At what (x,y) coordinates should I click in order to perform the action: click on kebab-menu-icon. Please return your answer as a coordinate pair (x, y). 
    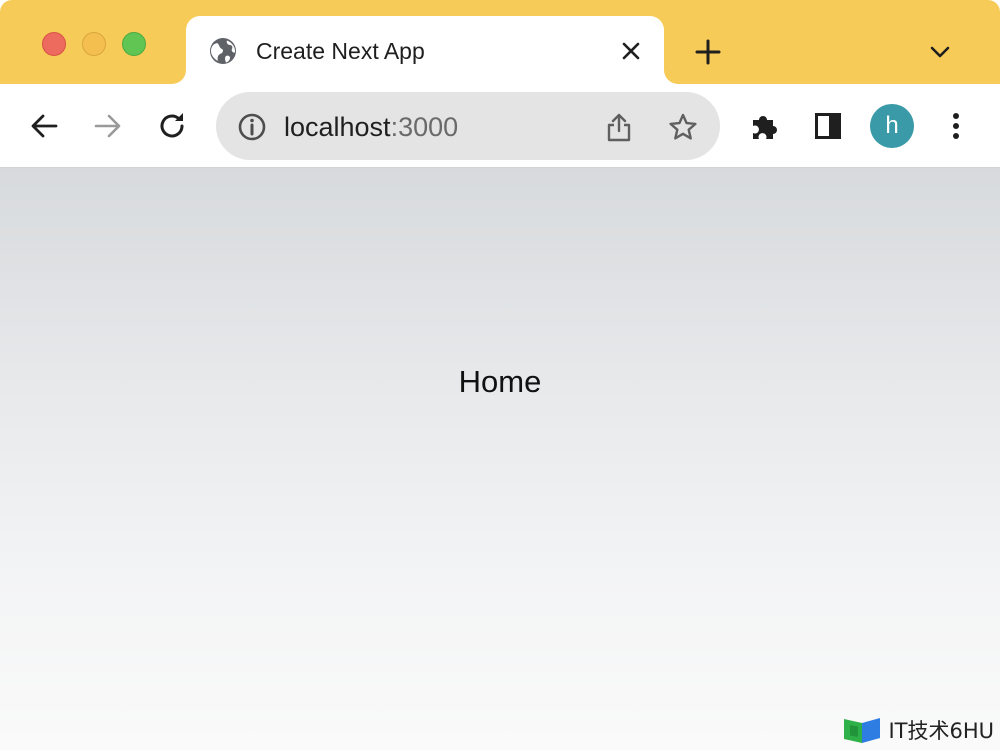
    Looking at the image, I should click on (956, 126).